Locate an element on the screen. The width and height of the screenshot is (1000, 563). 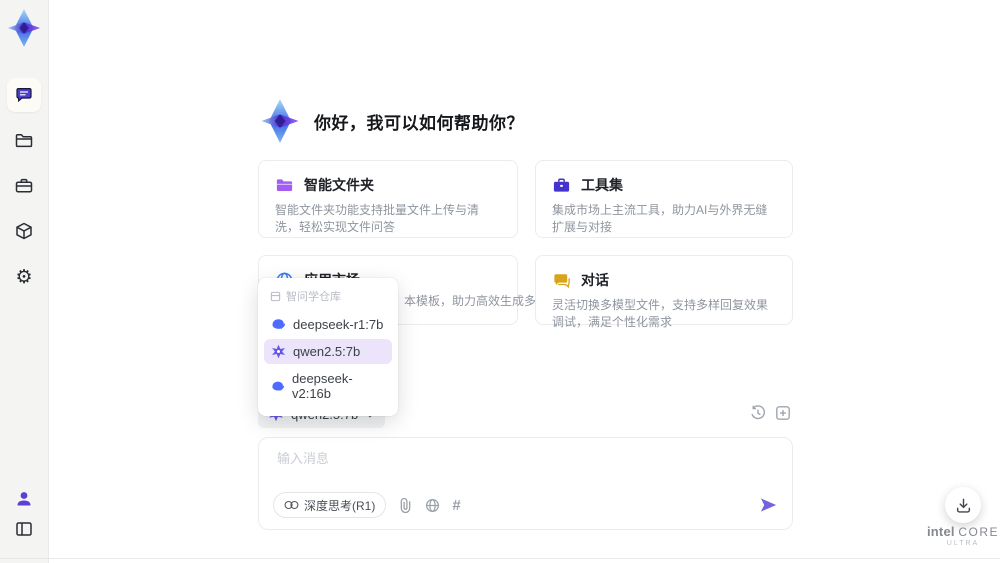
user-icon is located at coordinates (24, 499).